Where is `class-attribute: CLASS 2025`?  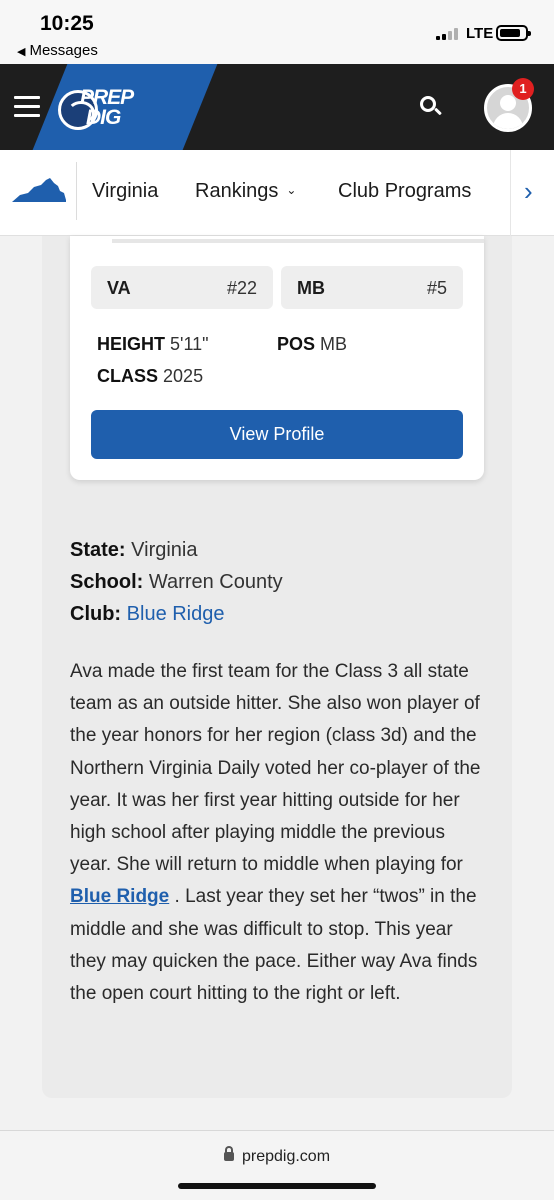 class-attribute: CLASS 2025 is located at coordinates (150, 376).